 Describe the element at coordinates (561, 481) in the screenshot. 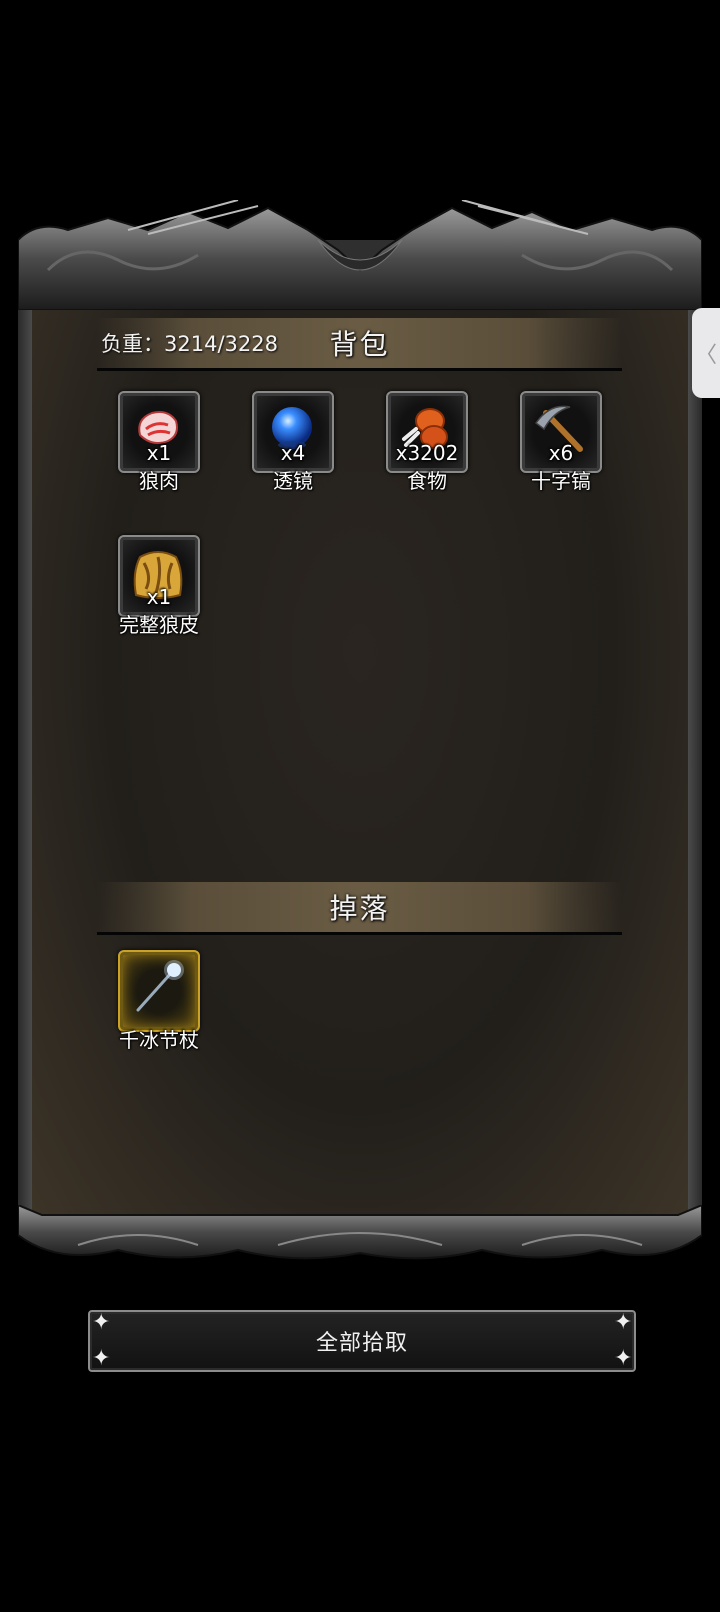

I see `item-name: 十字镐` at that location.